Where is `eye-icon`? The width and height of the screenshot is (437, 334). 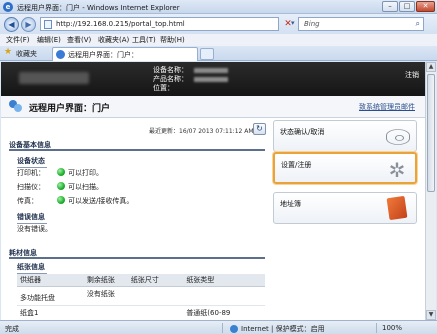 eye-icon is located at coordinates (398, 137).